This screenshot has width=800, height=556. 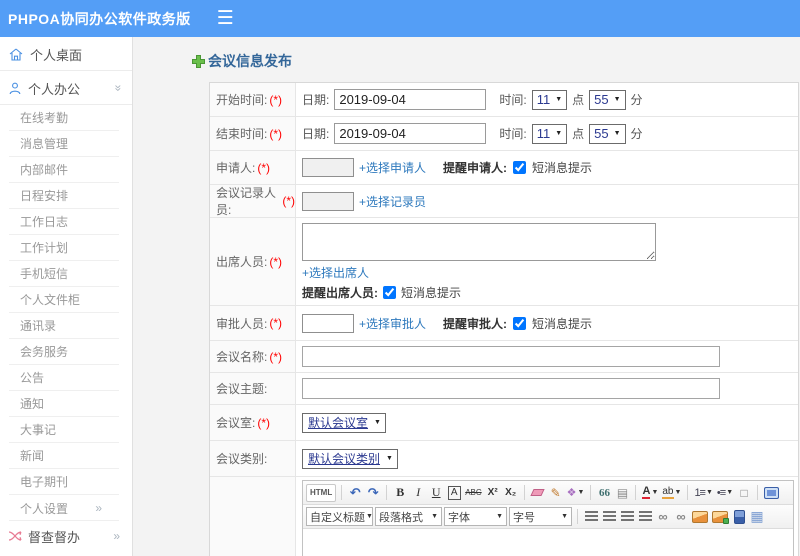 What do you see at coordinates (15, 536) in the screenshot?
I see `shuffle-icon` at bounding box center [15, 536].